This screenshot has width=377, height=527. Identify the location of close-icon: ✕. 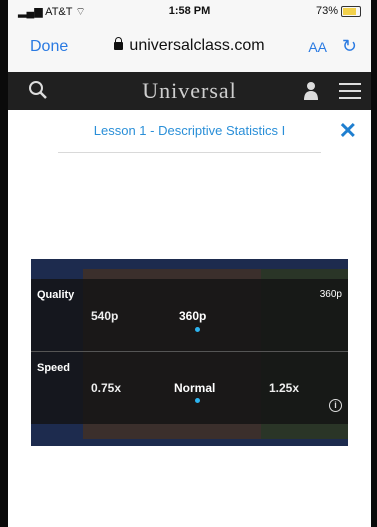
(348, 131).